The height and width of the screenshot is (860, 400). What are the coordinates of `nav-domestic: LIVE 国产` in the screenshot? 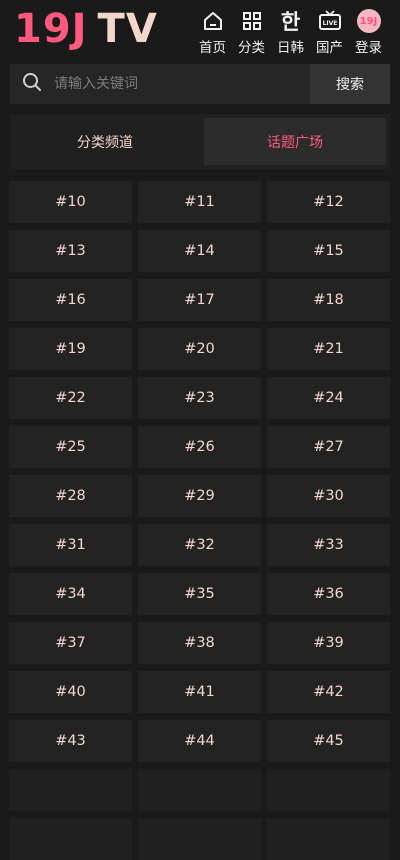 It's located at (329, 32).